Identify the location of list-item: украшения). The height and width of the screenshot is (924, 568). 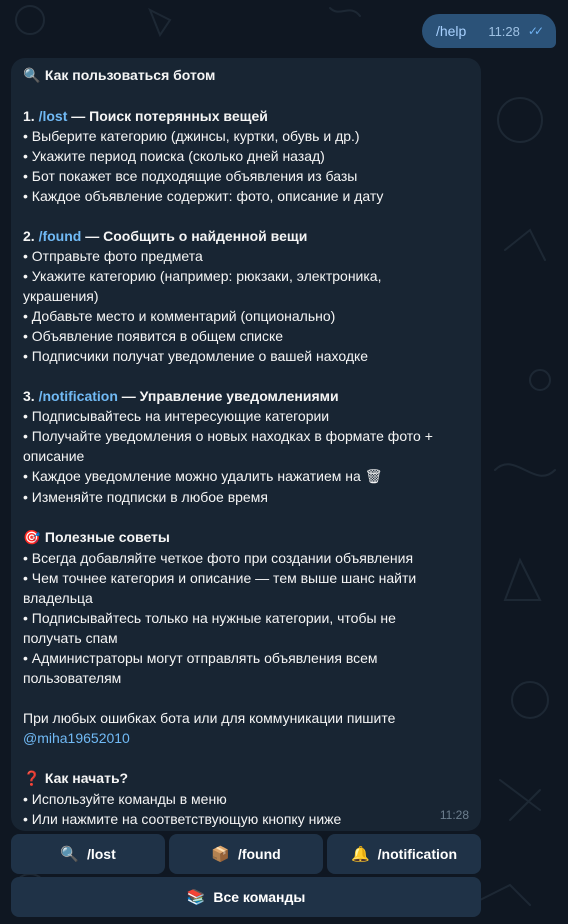
(61, 296).